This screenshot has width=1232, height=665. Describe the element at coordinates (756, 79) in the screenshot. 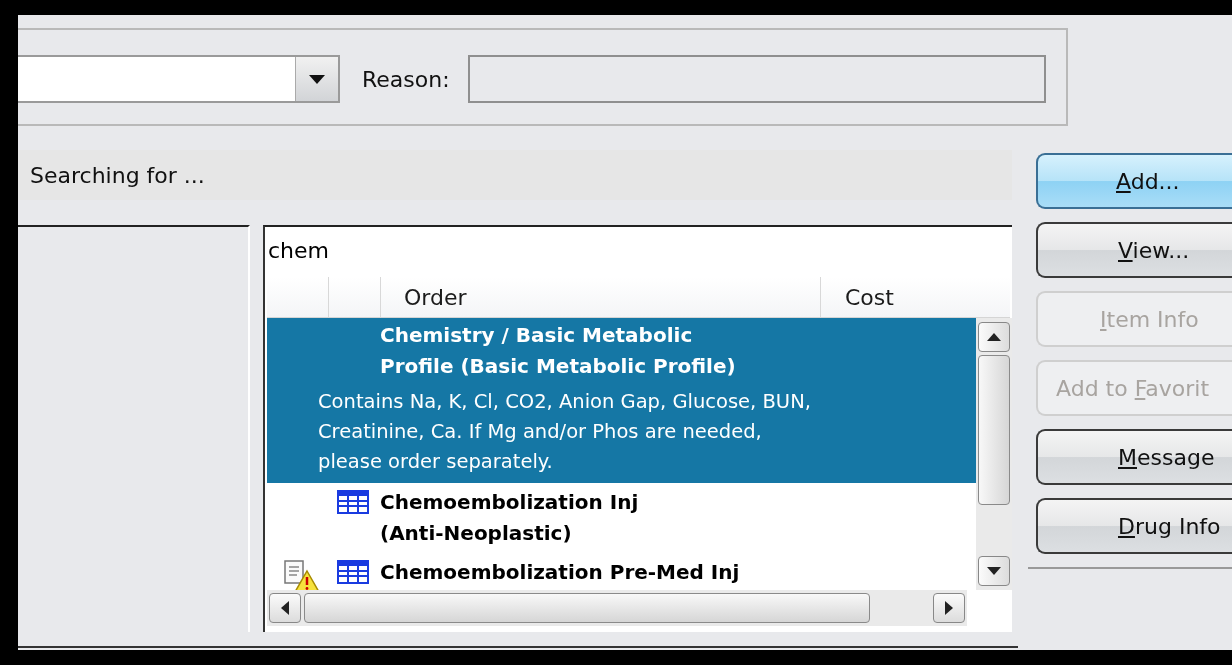

I see `reason-field` at that location.